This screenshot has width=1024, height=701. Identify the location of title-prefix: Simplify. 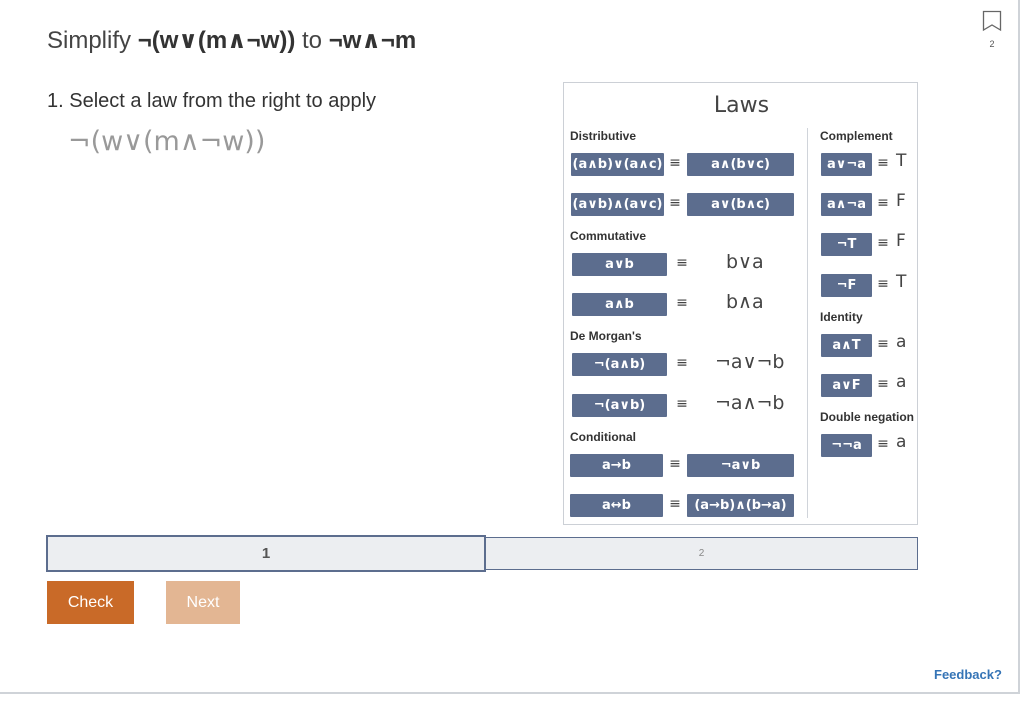
(89, 40).